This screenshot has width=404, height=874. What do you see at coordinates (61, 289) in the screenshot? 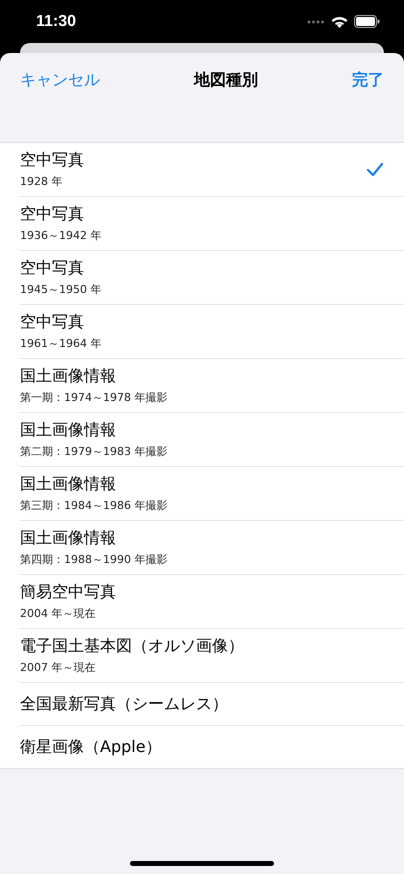
I see `row-subtitle: 1945～1950 年` at bounding box center [61, 289].